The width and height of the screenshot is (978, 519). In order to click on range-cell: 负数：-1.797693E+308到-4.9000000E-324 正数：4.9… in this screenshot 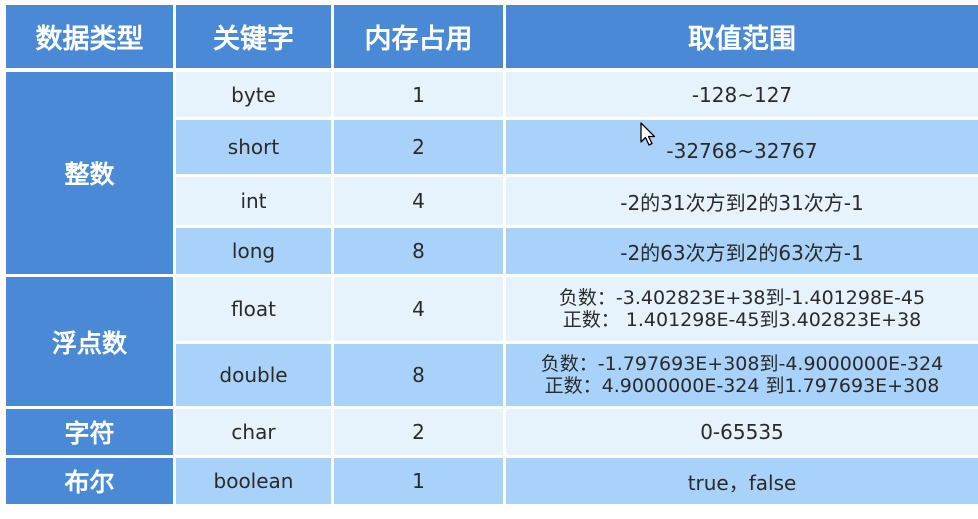, I will do `click(742, 373)`.